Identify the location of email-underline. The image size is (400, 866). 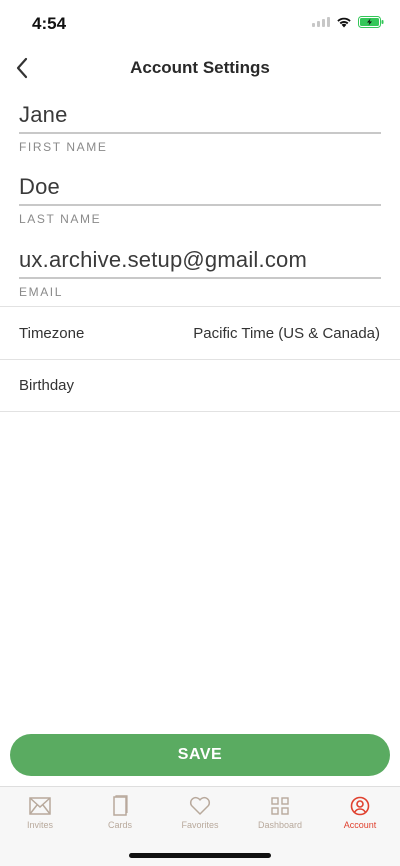
(200, 278).